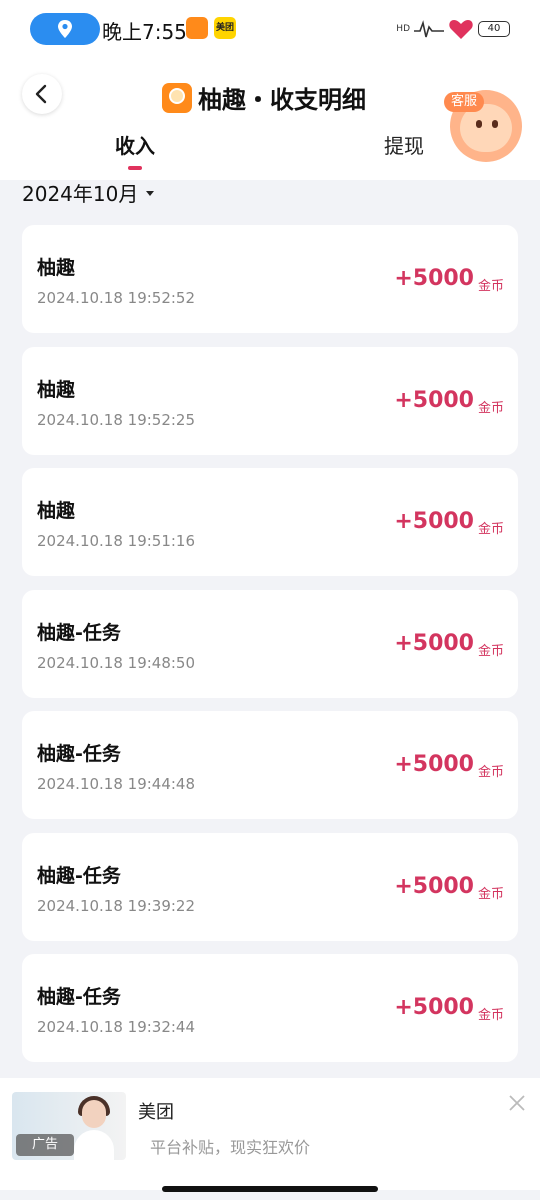 Image resolution: width=540 pixels, height=1200 pixels. What do you see at coordinates (94, 1114) in the screenshot?
I see `ad-model-face` at bounding box center [94, 1114].